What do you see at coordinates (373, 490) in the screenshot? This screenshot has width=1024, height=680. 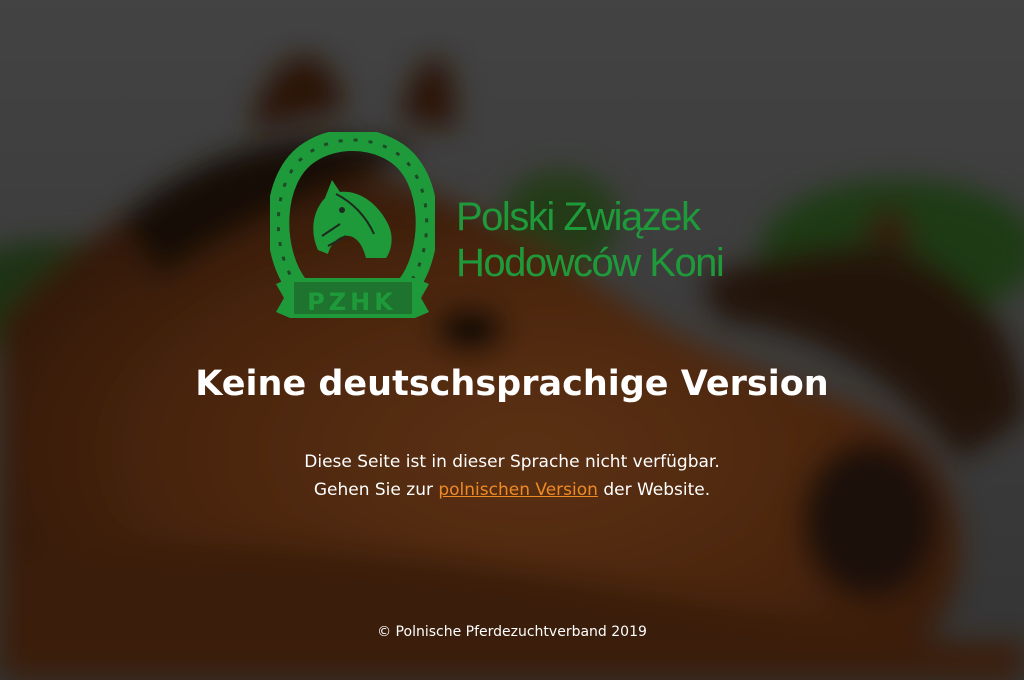 I see `message-line-2-prefix: Gehen Sie zur` at bounding box center [373, 490].